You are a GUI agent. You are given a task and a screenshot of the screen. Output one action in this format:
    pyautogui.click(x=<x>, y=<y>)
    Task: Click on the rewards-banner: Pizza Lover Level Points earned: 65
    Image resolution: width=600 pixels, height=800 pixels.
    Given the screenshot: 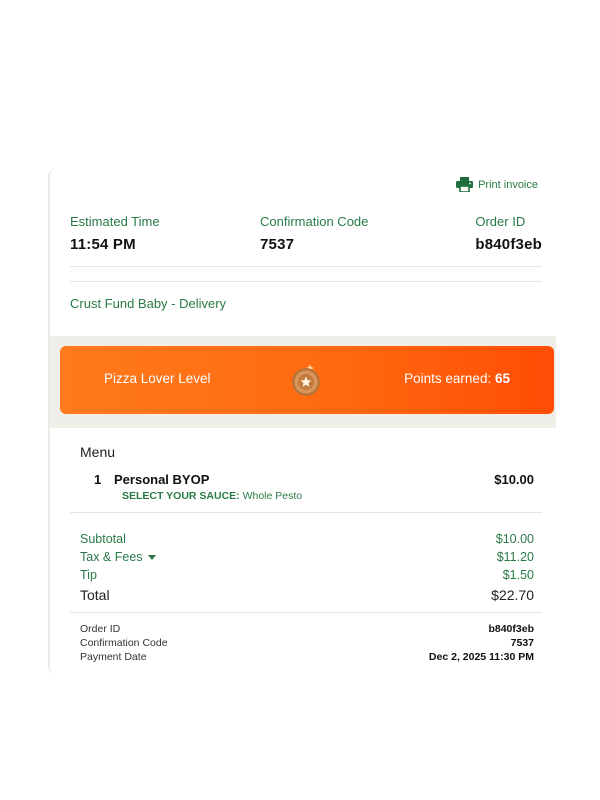 What is the action you would take?
    pyautogui.click(x=307, y=380)
    